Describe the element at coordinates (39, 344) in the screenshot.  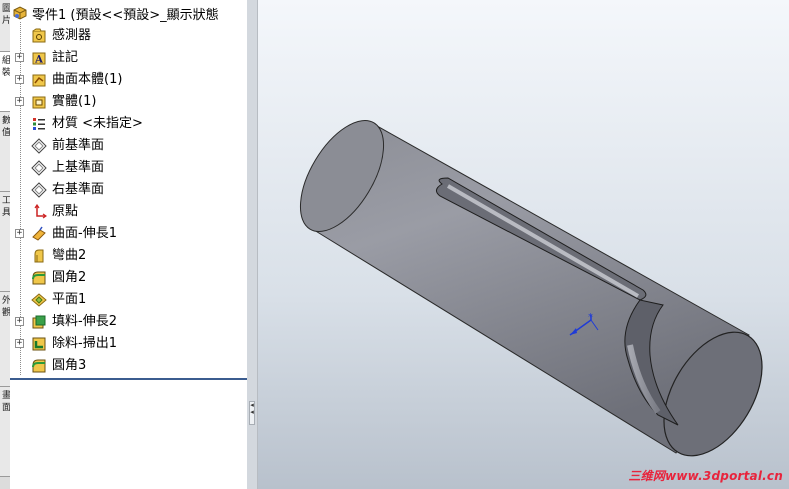
I see `cut-sweep-icon` at that location.